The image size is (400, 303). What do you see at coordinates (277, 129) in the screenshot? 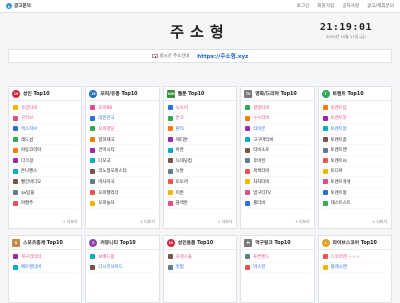
I see `site-list-item: 티비몬` at bounding box center [277, 129].